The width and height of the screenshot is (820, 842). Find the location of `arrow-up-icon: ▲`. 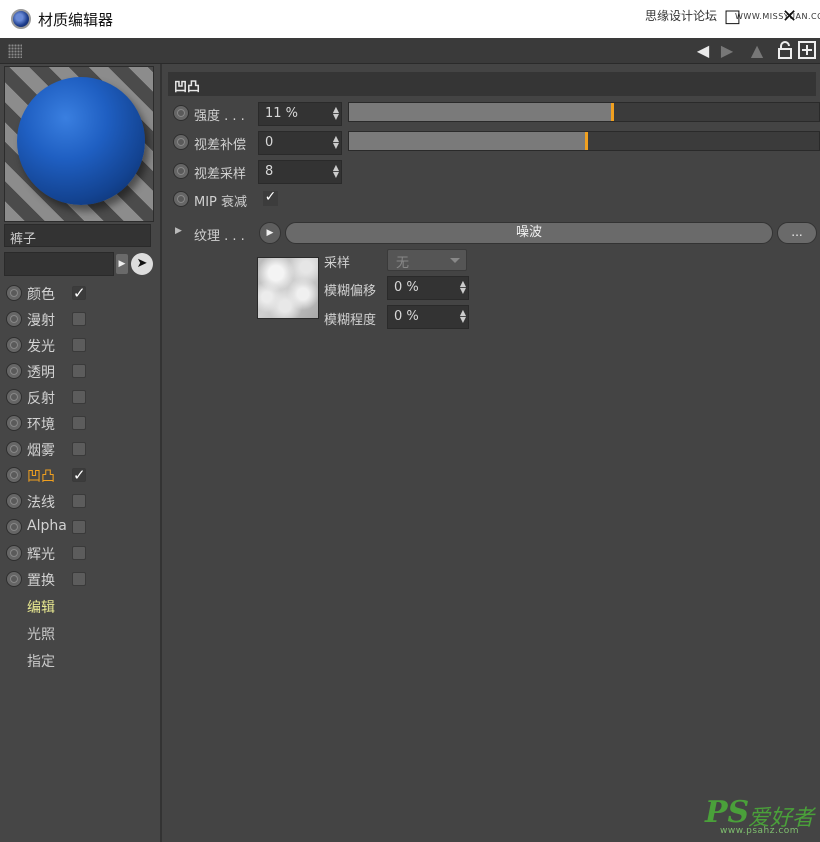

arrow-up-icon: ▲ is located at coordinates (757, 51).